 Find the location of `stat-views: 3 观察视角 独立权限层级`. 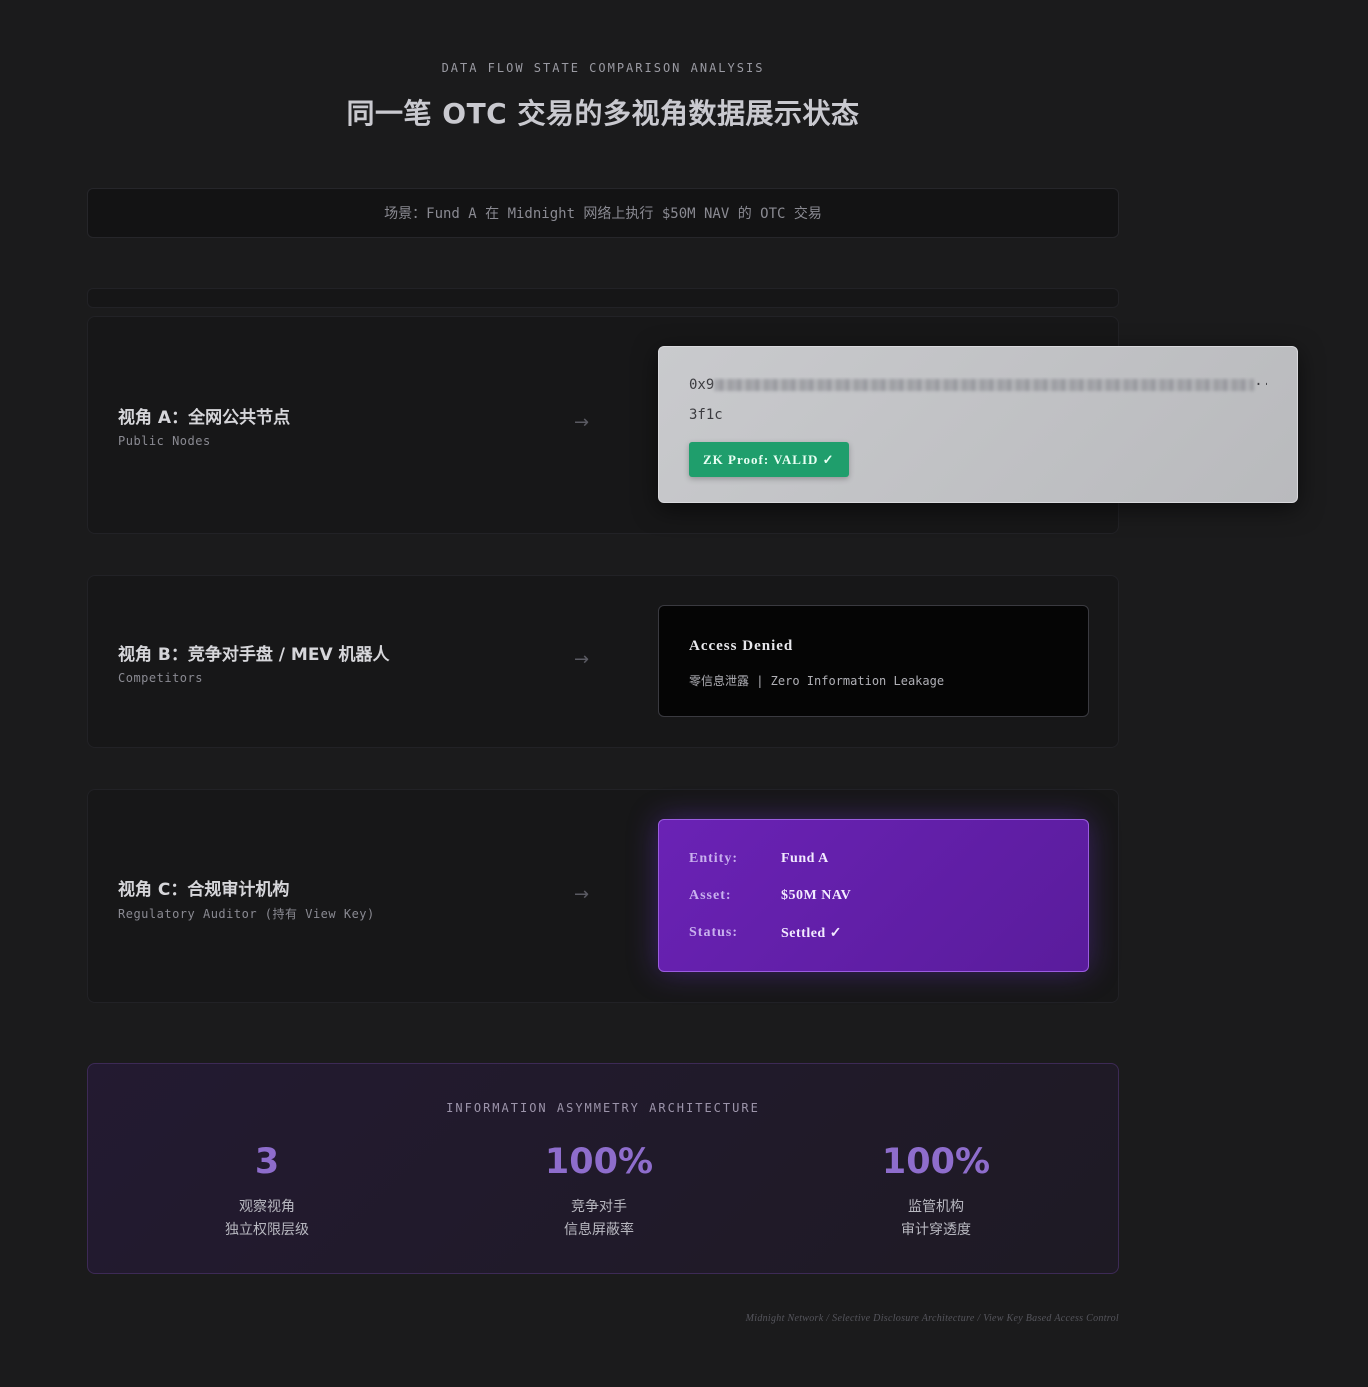

stat-views: 3 观察视角 独立权限层级 is located at coordinates (267, 1191).